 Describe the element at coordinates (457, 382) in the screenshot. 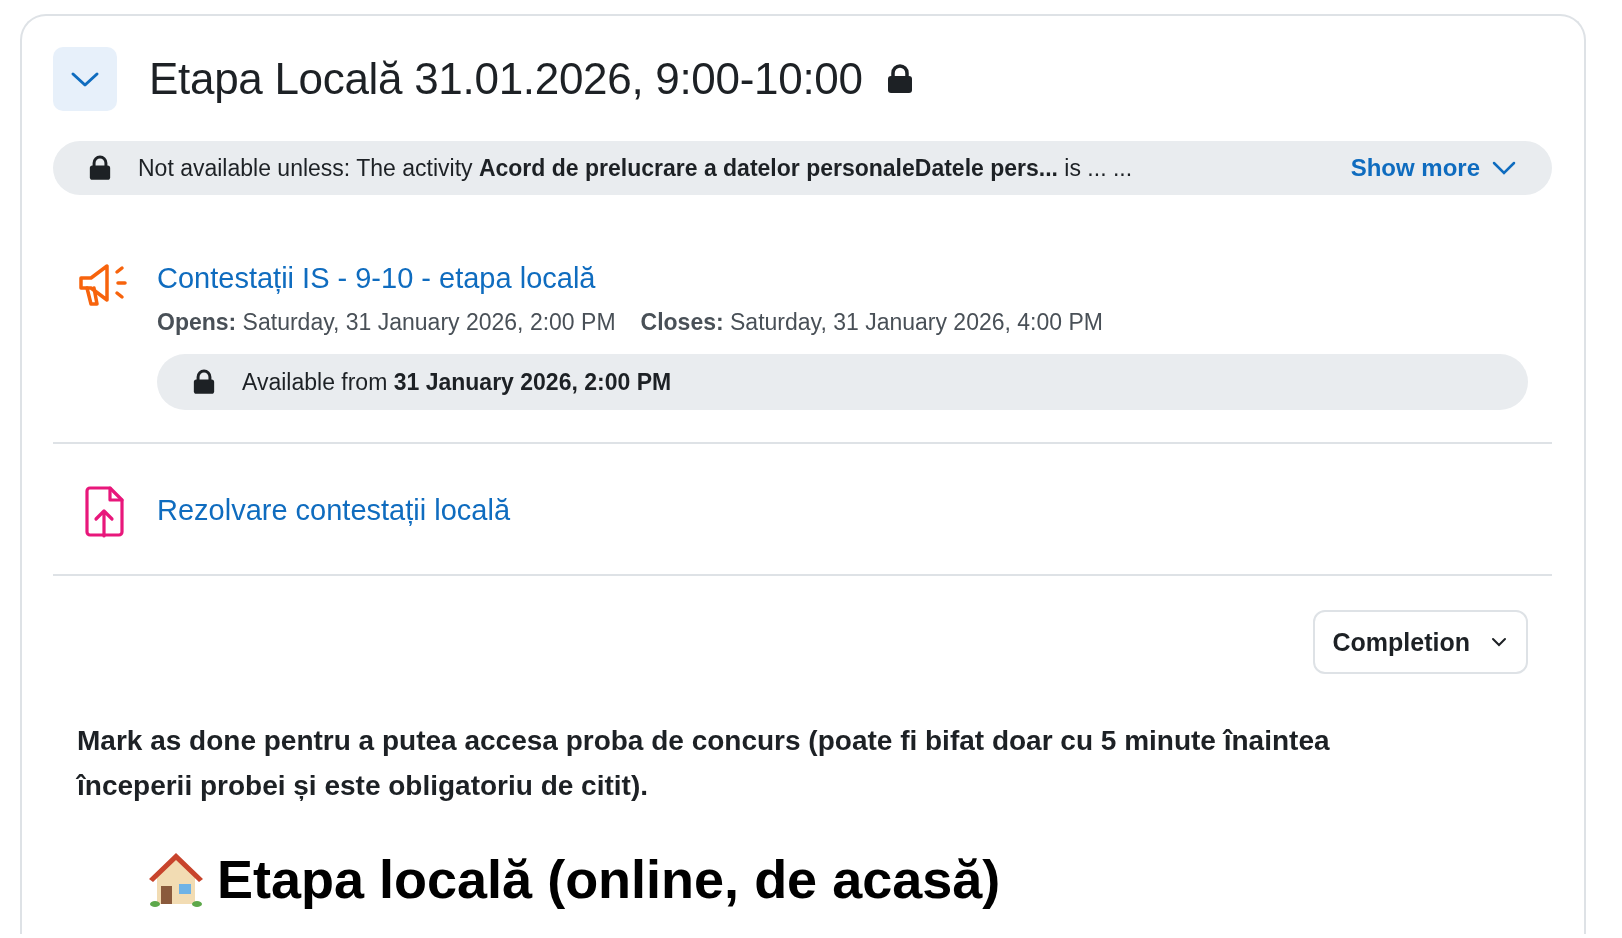

I see `availability-text: Available from 31 January 2026, 2:00 PM` at that location.